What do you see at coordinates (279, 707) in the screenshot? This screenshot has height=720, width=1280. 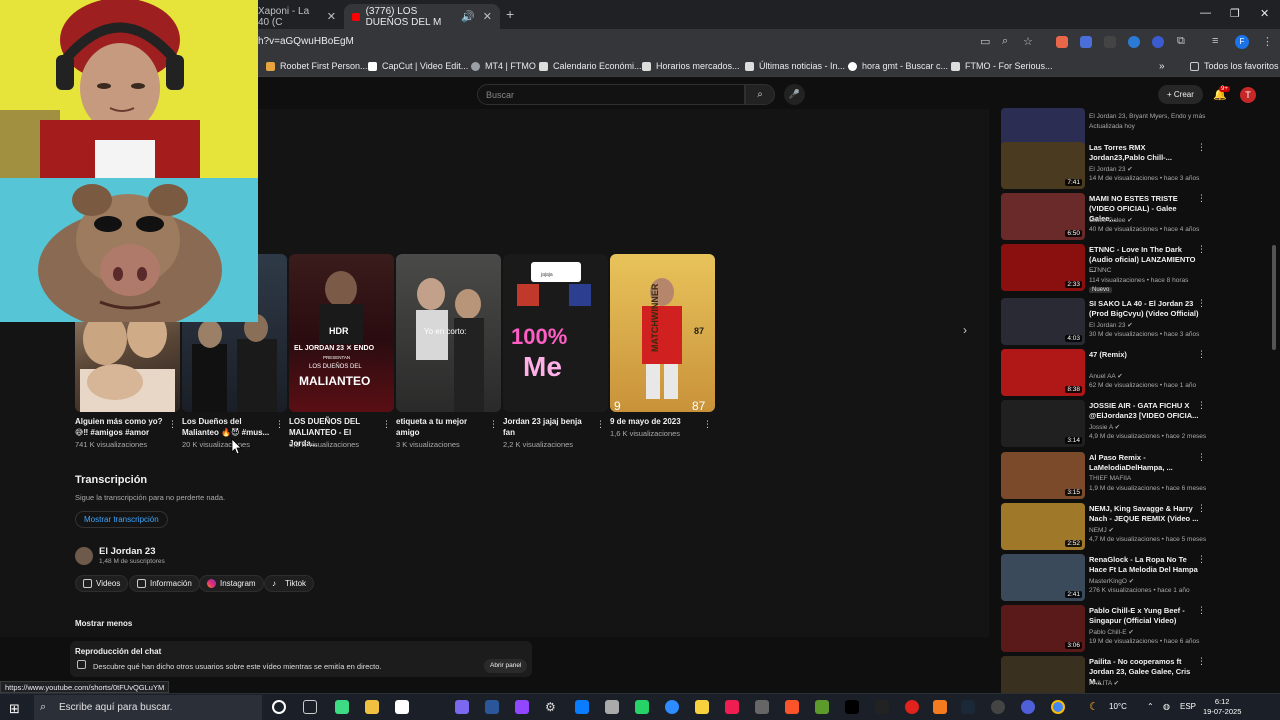 I see `cortana-icon` at bounding box center [279, 707].